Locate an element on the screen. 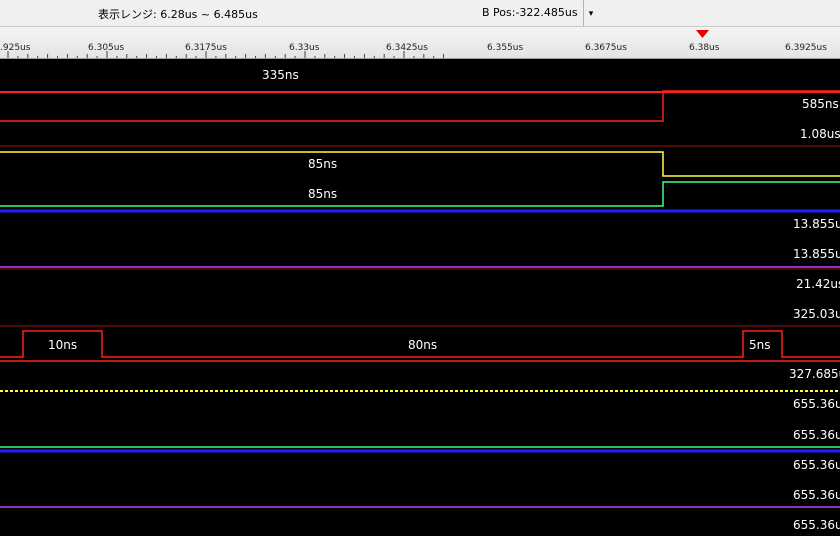  tick-label-0: .925us is located at coordinates (15, 48).